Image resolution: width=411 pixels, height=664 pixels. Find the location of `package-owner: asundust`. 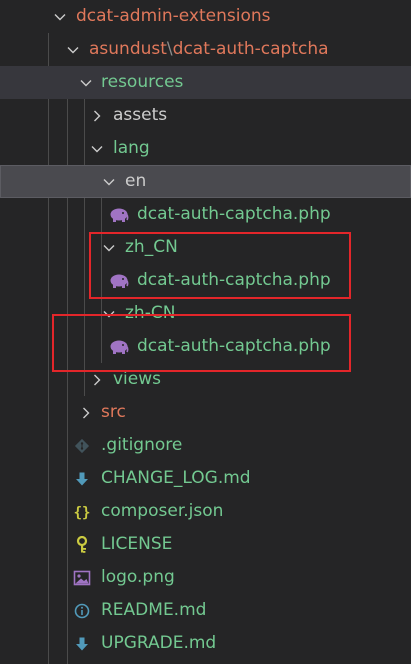

package-owner: asundust is located at coordinates (128, 49).